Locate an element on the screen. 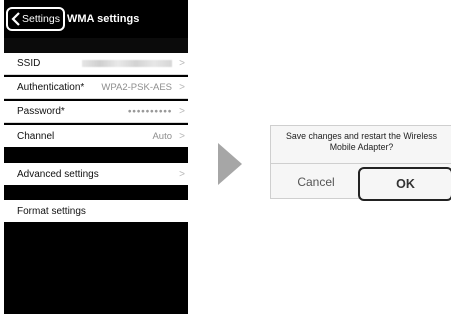  settings-row-ssid: SSID > is located at coordinates (96, 64).